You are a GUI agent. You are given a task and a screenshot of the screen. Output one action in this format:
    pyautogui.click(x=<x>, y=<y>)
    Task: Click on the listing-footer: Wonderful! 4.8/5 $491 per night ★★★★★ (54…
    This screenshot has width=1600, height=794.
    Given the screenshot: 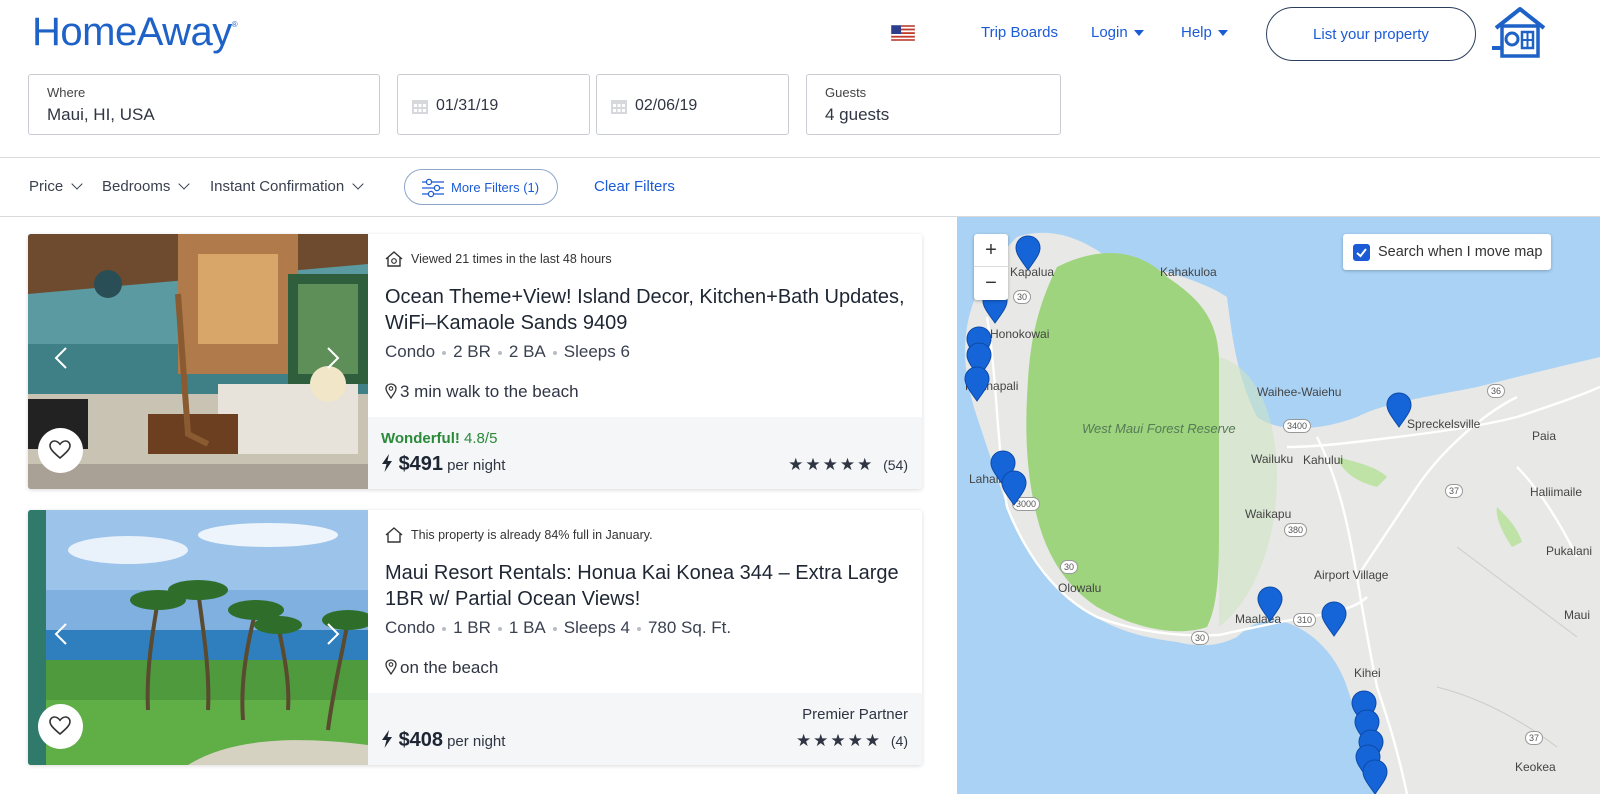 What is the action you would take?
    pyautogui.click(x=645, y=453)
    